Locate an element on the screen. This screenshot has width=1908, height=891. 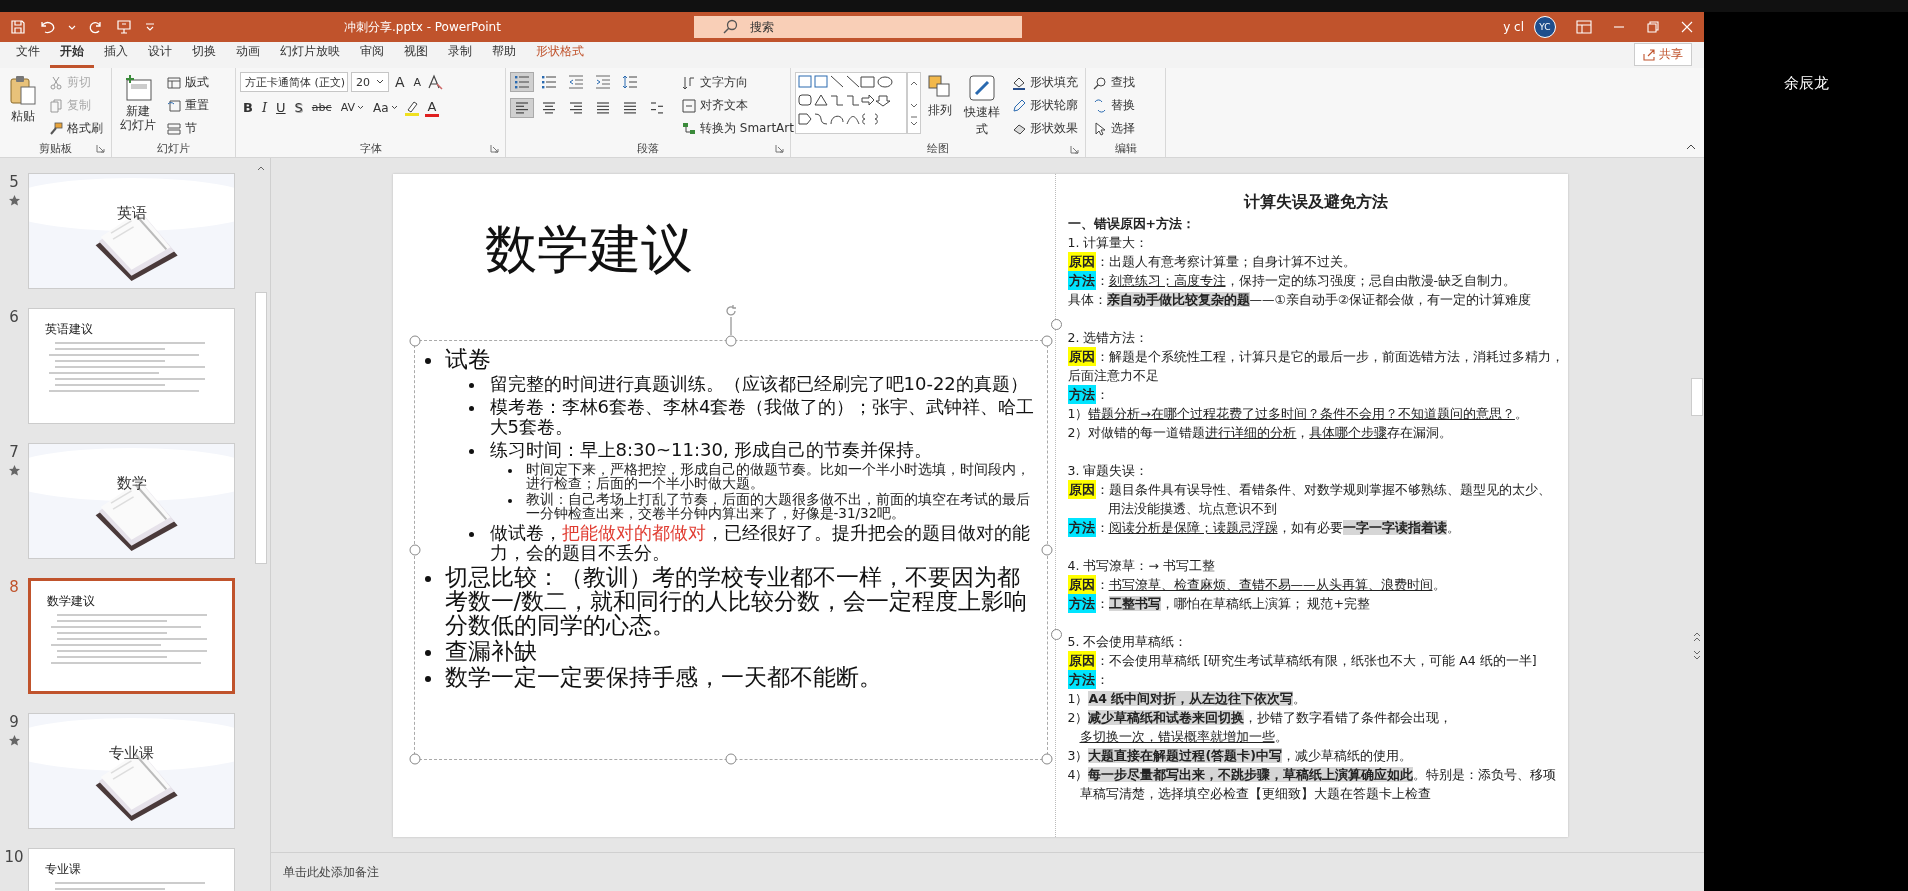
shape-effects-button: 形状效果 is located at coordinates (1045, 128).